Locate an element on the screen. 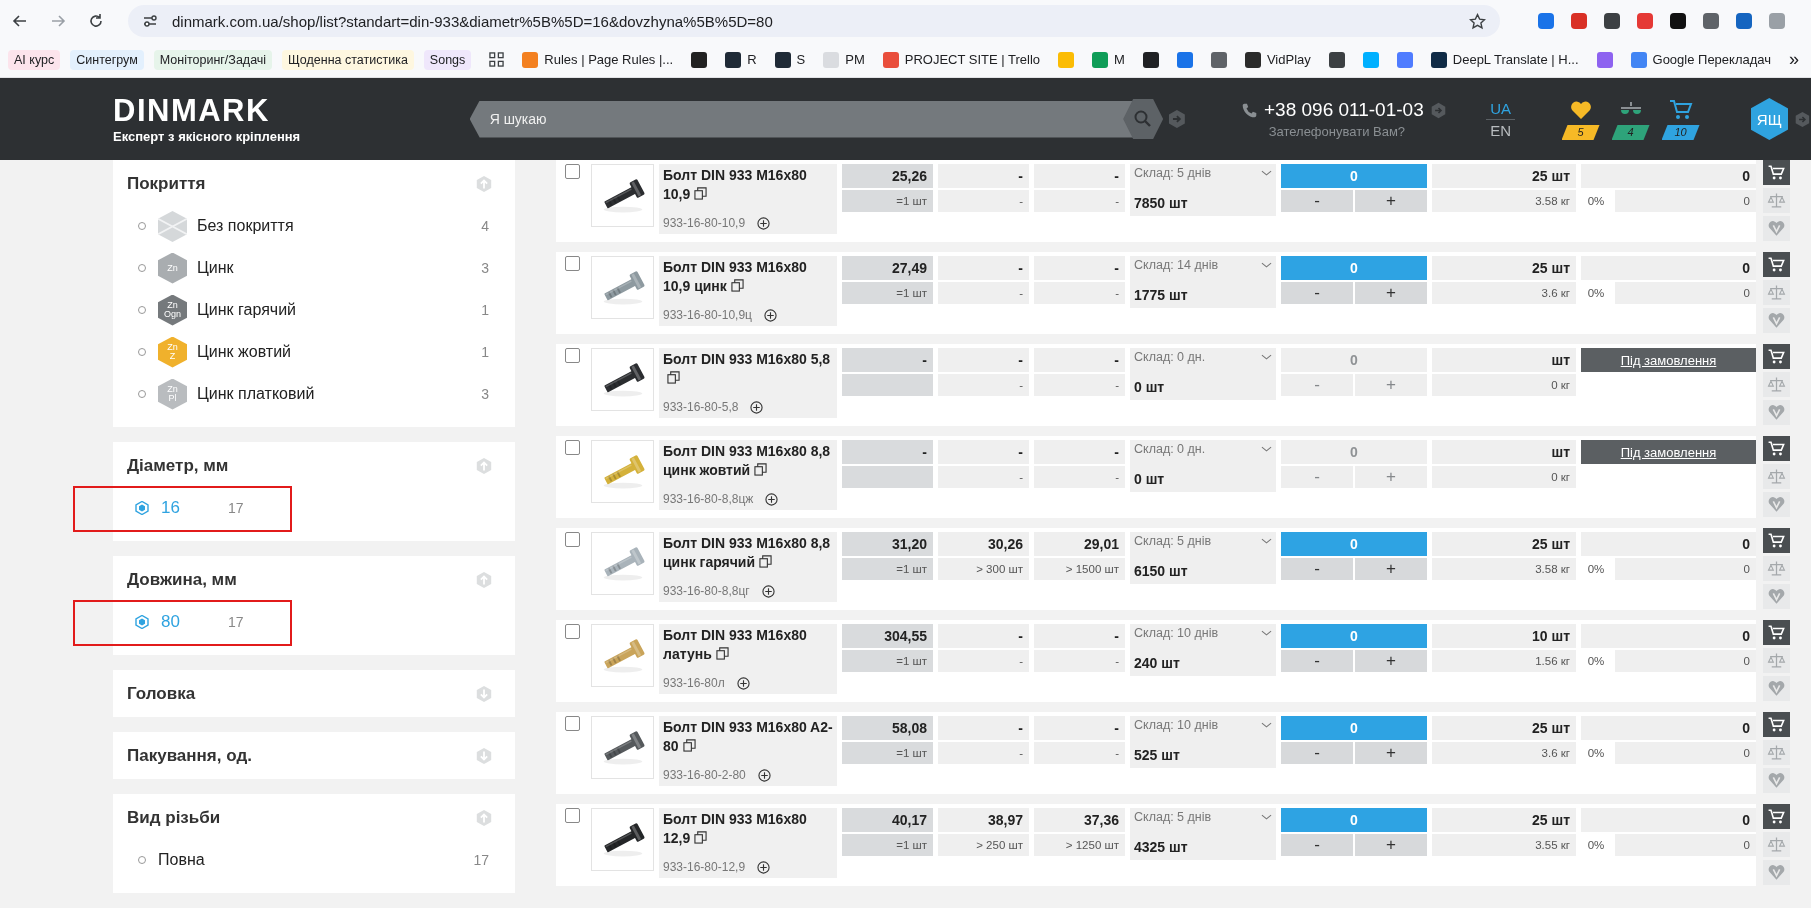  filter-title: Довжина, мм is located at coordinates (182, 580).